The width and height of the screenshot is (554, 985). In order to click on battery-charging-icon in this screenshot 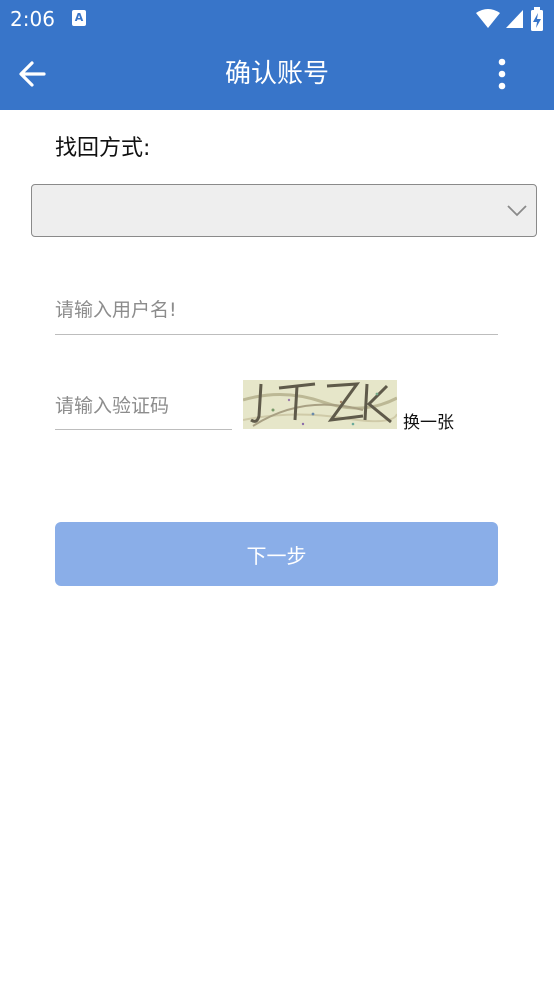, I will do `click(537, 19)`.